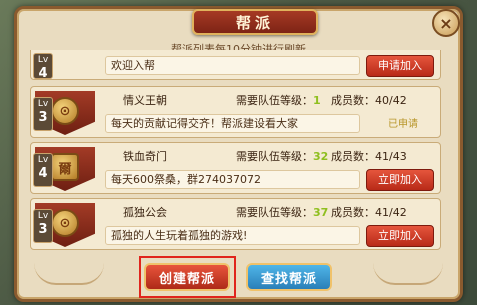  Describe the element at coordinates (282, 212) in the screenshot. I see `guild-required-level: 需要队伍等级：37` at that location.